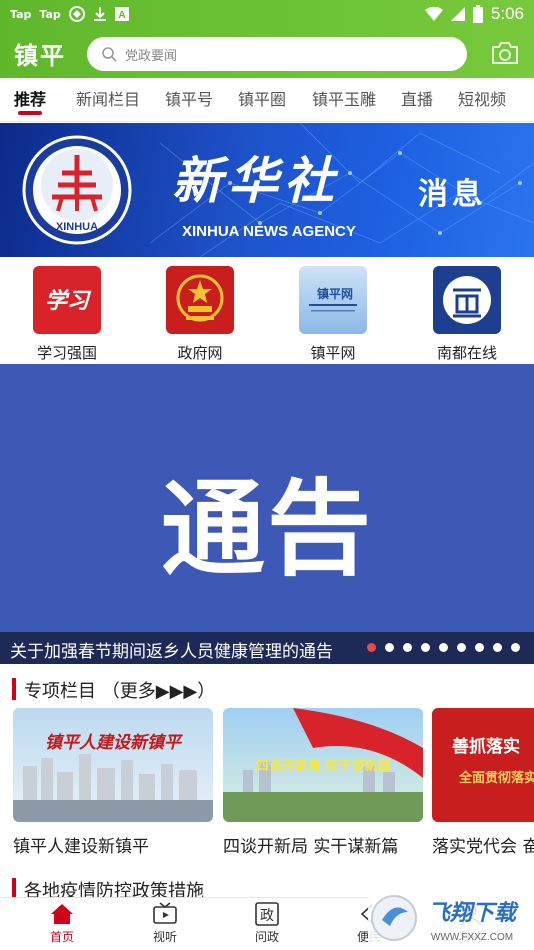 This screenshot has width=534, height=950. What do you see at coordinates (256, 180) in the screenshot?
I see `xinhua-cn-title: 新华社` at bounding box center [256, 180].